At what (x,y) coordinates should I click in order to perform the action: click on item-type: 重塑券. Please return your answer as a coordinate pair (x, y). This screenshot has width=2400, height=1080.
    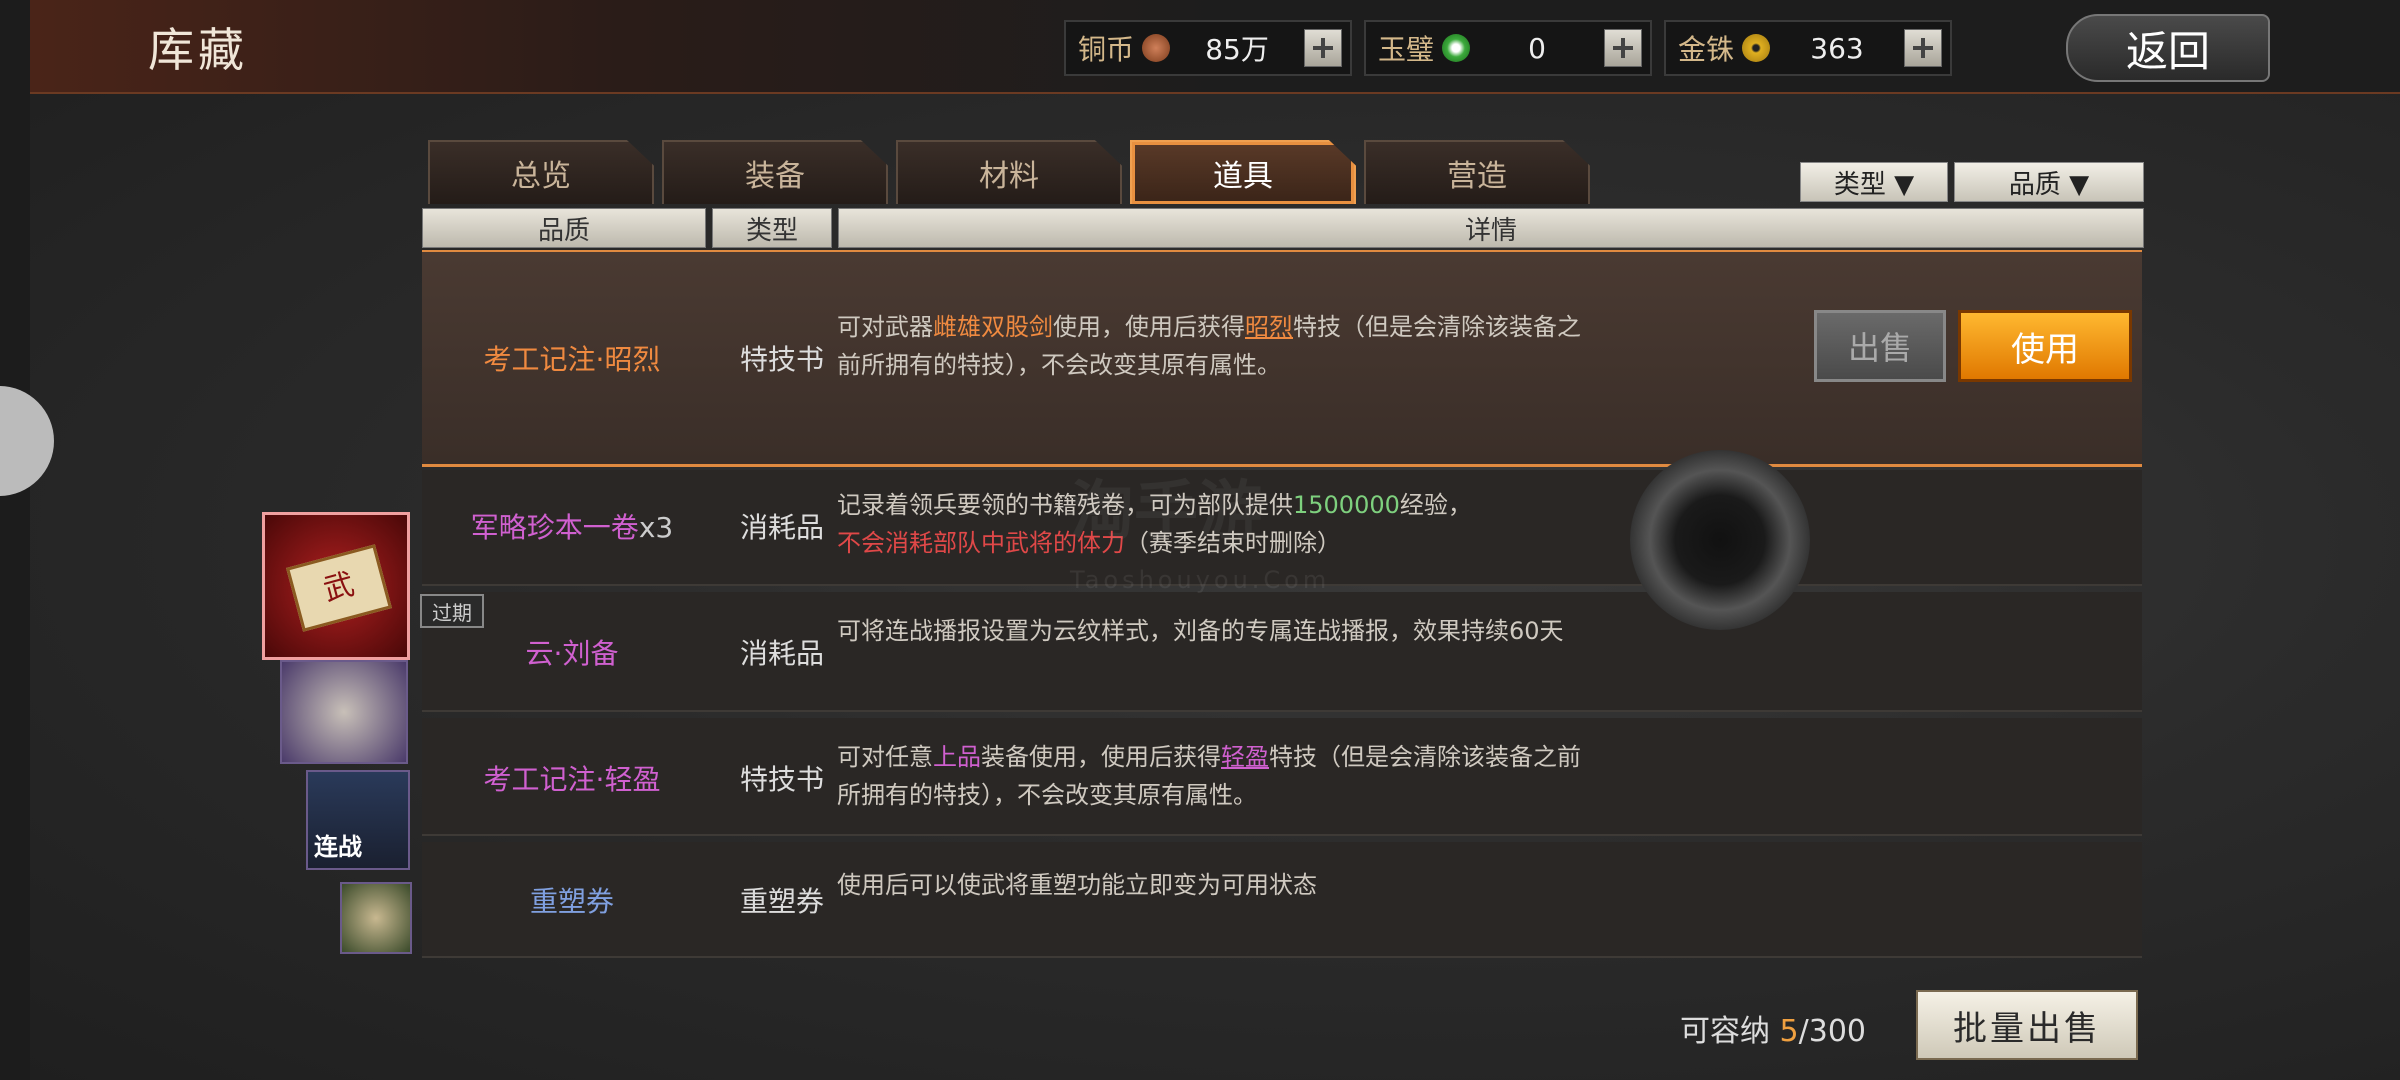
    Looking at the image, I should click on (781, 901).